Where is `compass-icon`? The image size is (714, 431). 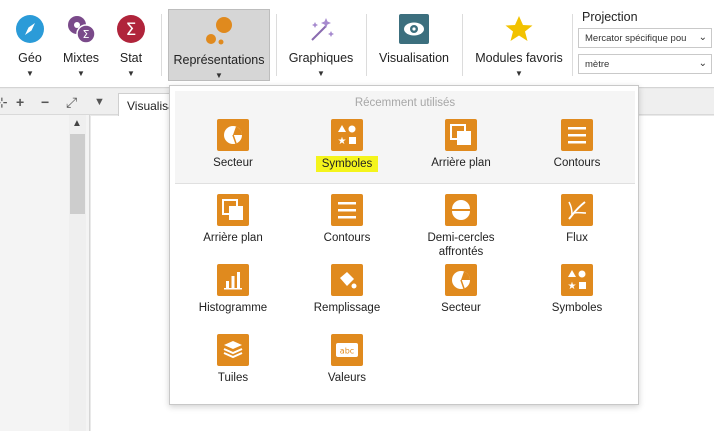 compass-icon is located at coordinates (30, 29).